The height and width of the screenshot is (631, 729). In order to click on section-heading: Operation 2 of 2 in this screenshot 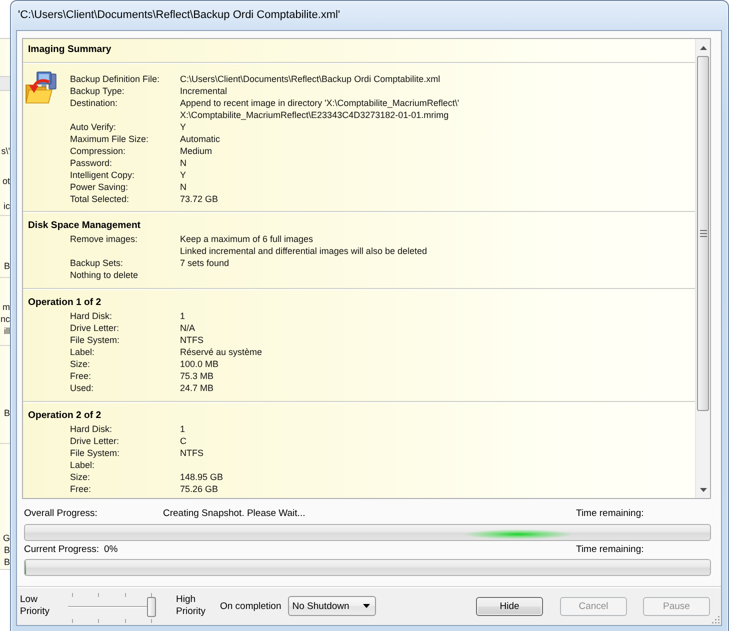, I will do `click(65, 415)`.